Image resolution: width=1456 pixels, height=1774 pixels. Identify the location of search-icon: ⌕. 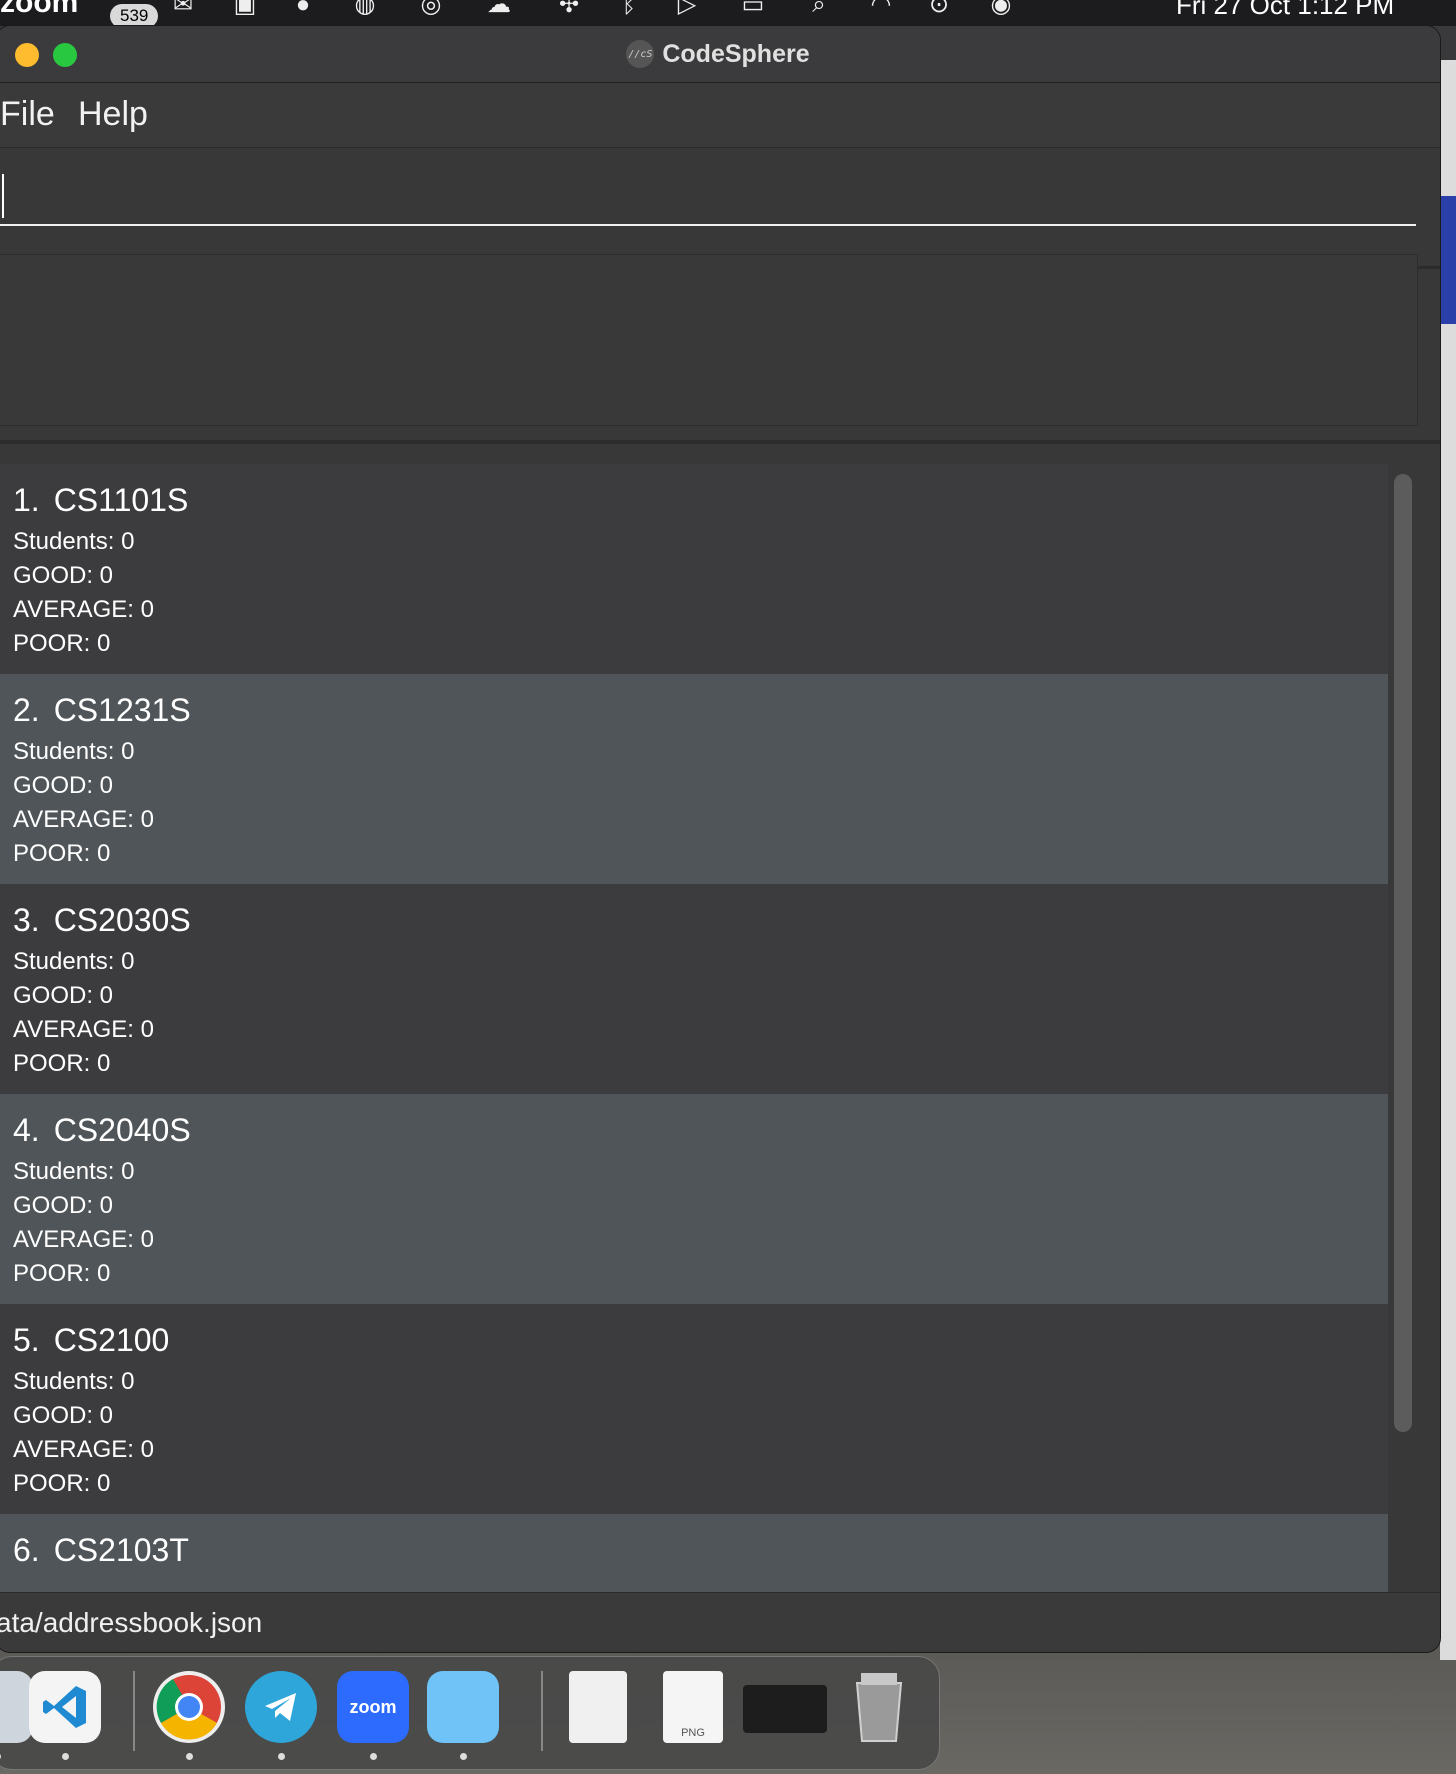
(819, 9).